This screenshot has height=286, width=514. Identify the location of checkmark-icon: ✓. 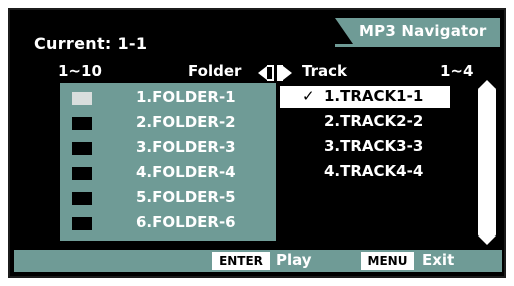
(308, 96).